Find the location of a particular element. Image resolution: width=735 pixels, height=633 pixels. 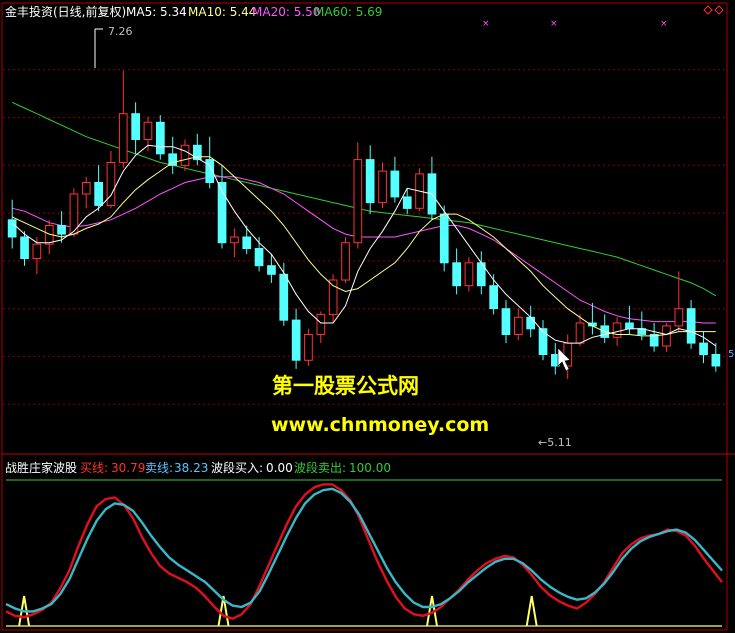

wave-sell-label: 波段卖出: is located at coordinates (320, 467).